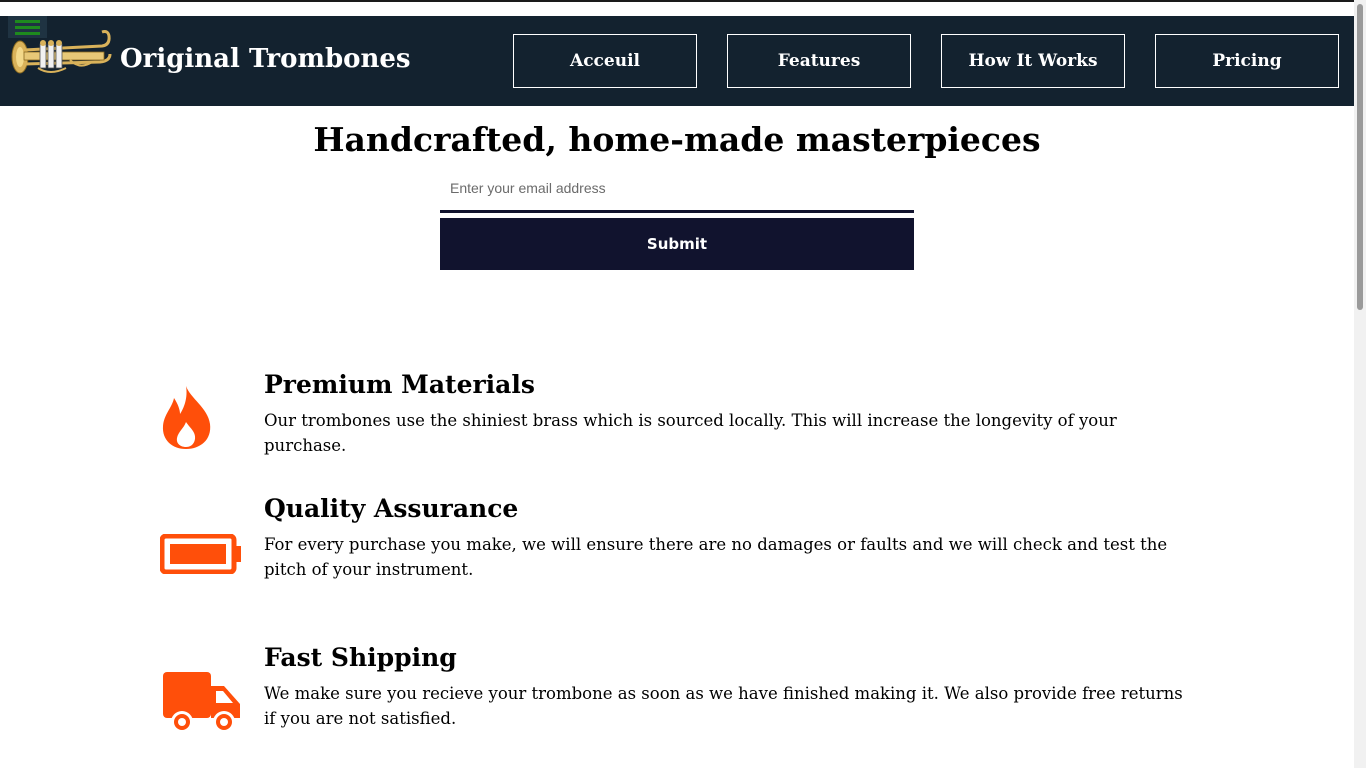 Image resolution: width=1366 pixels, height=768 pixels. I want to click on nav-link-how-it-works: How It Works, so click(1033, 61).